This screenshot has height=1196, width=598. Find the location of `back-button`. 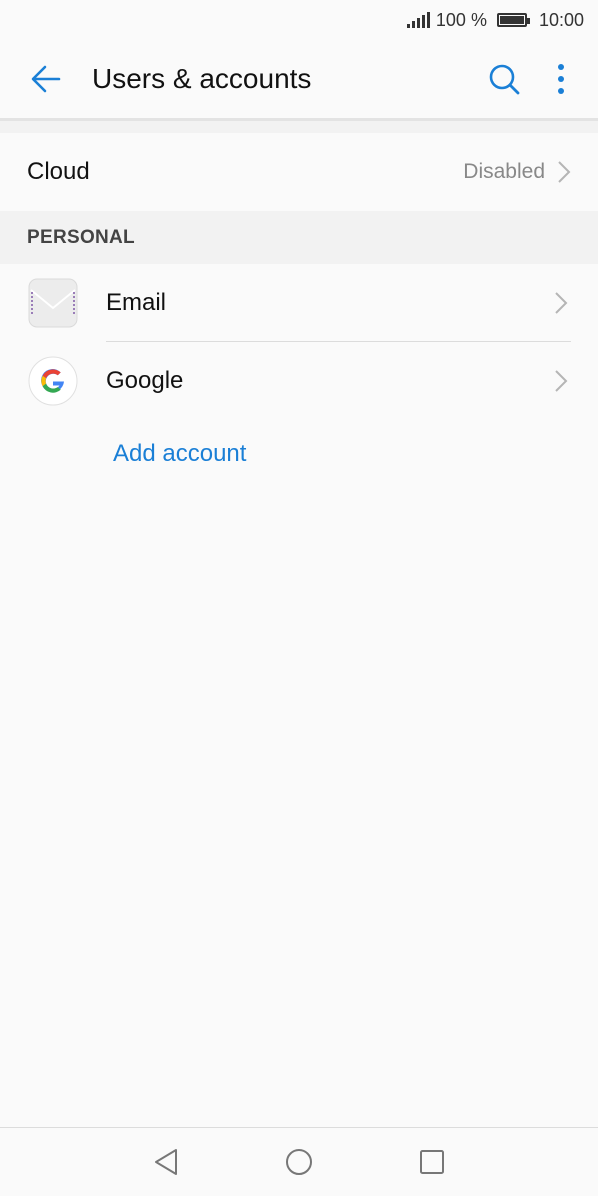

back-button is located at coordinates (46, 79).